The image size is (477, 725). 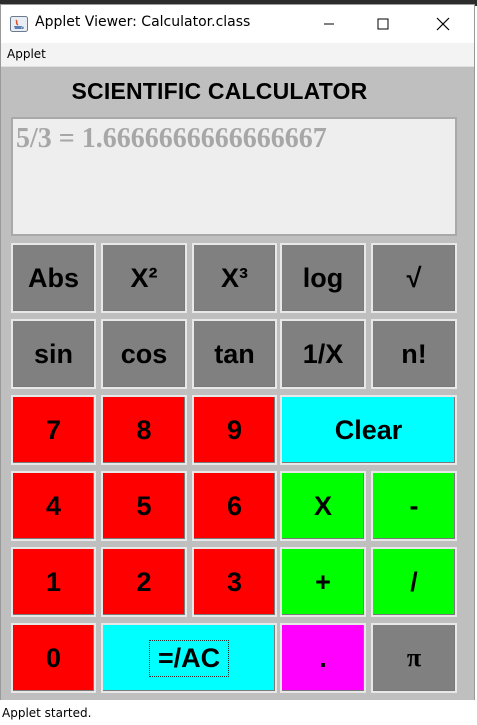 I want to click on square-button: X², so click(x=144, y=278).